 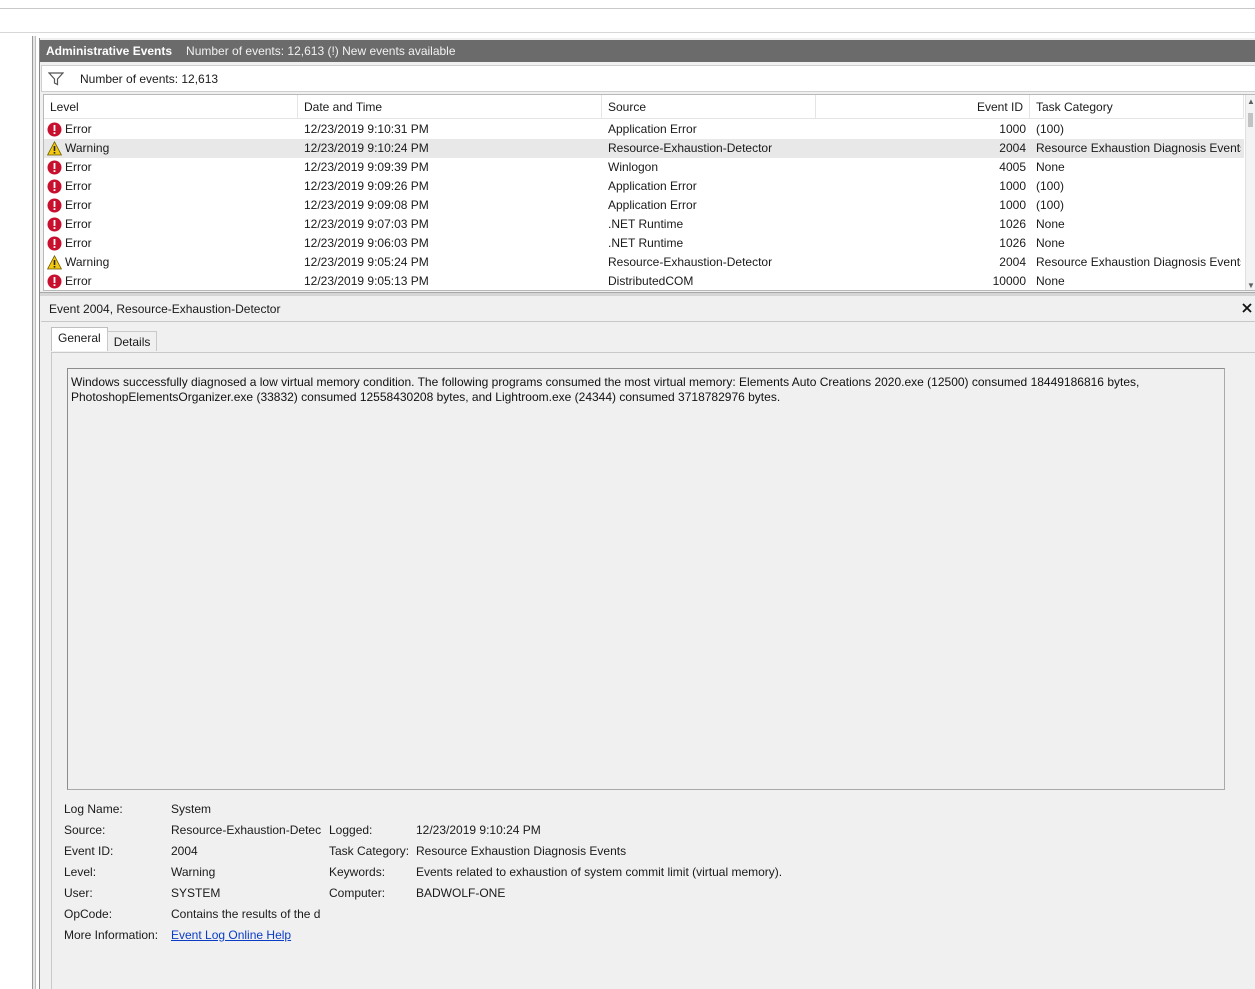 I want to click on scroll-up-icon: ▲, so click(x=1251, y=101).